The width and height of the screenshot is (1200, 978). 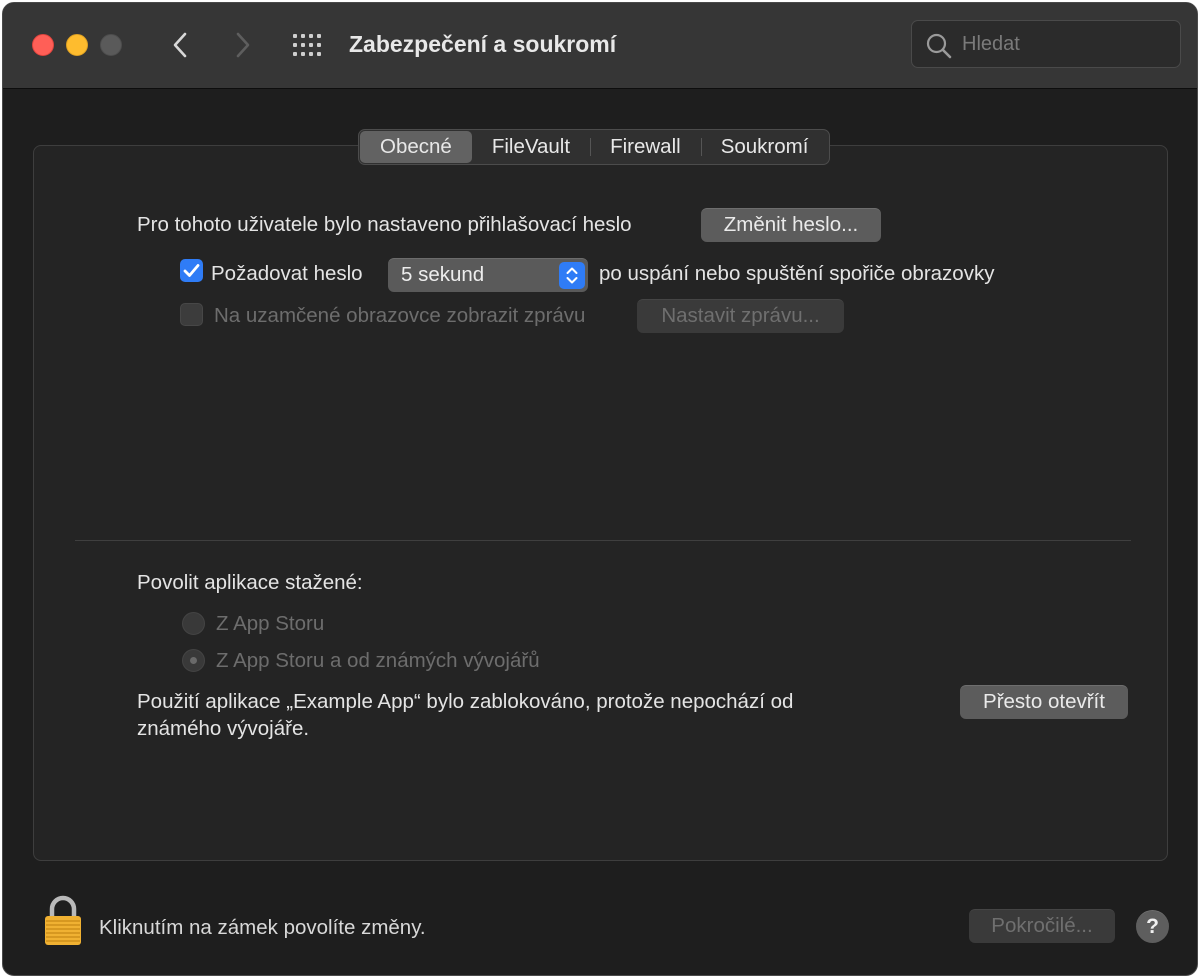 What do you see at coordinates (262, 927) in the screenshot?
I see `lock-hint-text: Kliknutím na zámek povolíte změny.` at bounding box center [262, 927].